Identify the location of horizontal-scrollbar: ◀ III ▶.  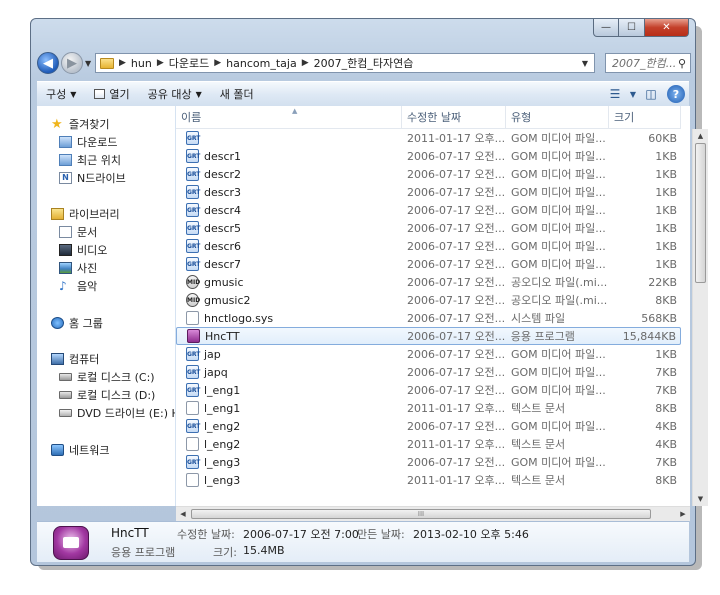
(433, 513).